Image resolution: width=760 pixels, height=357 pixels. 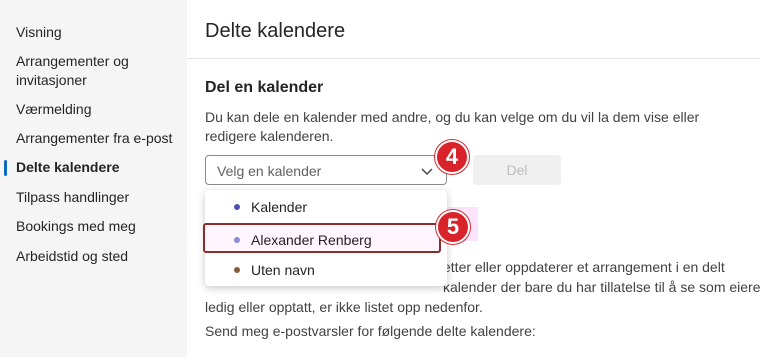 What do you see at coordinates (326, 207) in the screenshot?
I see `menu-item-kalender: Kalender` at bounding box center [326, 207].